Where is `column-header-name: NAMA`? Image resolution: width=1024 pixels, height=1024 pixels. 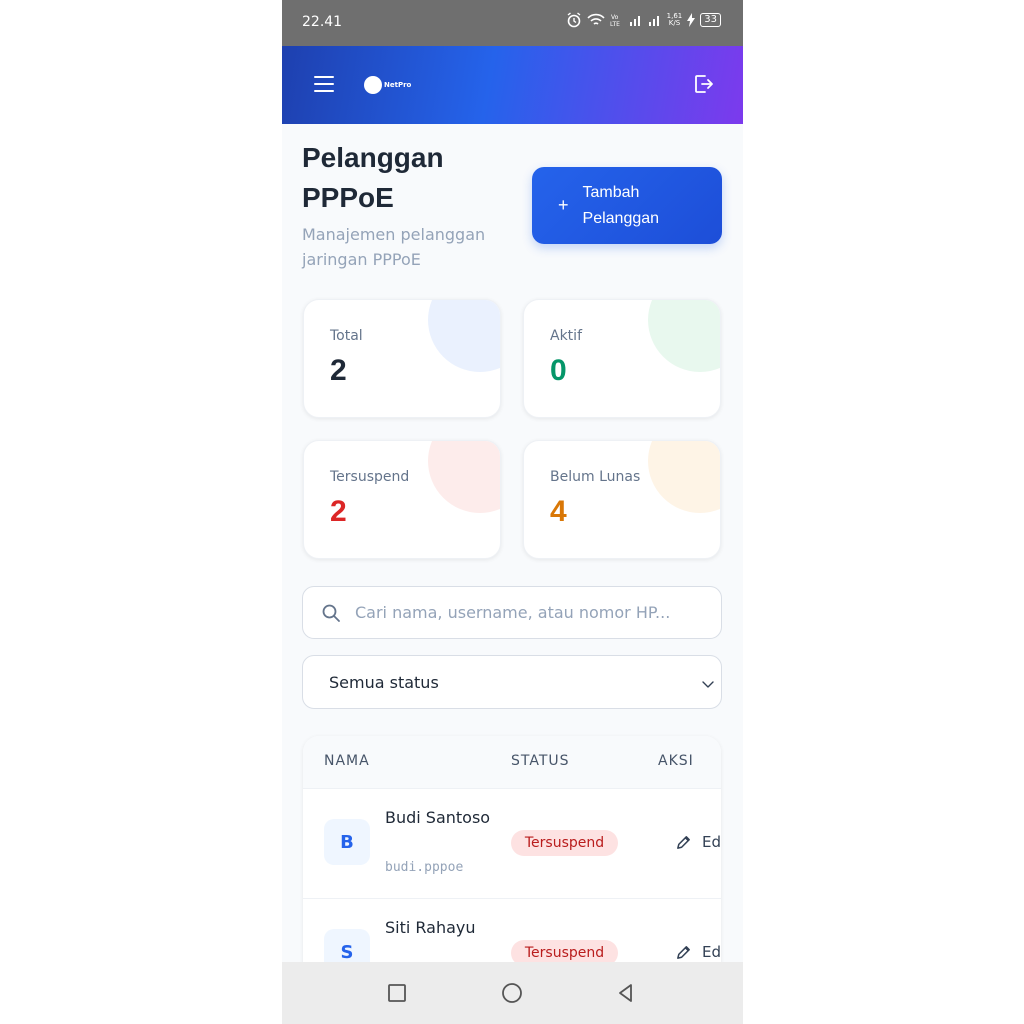 column-header-name: NAMA is located at coordinates (347, 761).